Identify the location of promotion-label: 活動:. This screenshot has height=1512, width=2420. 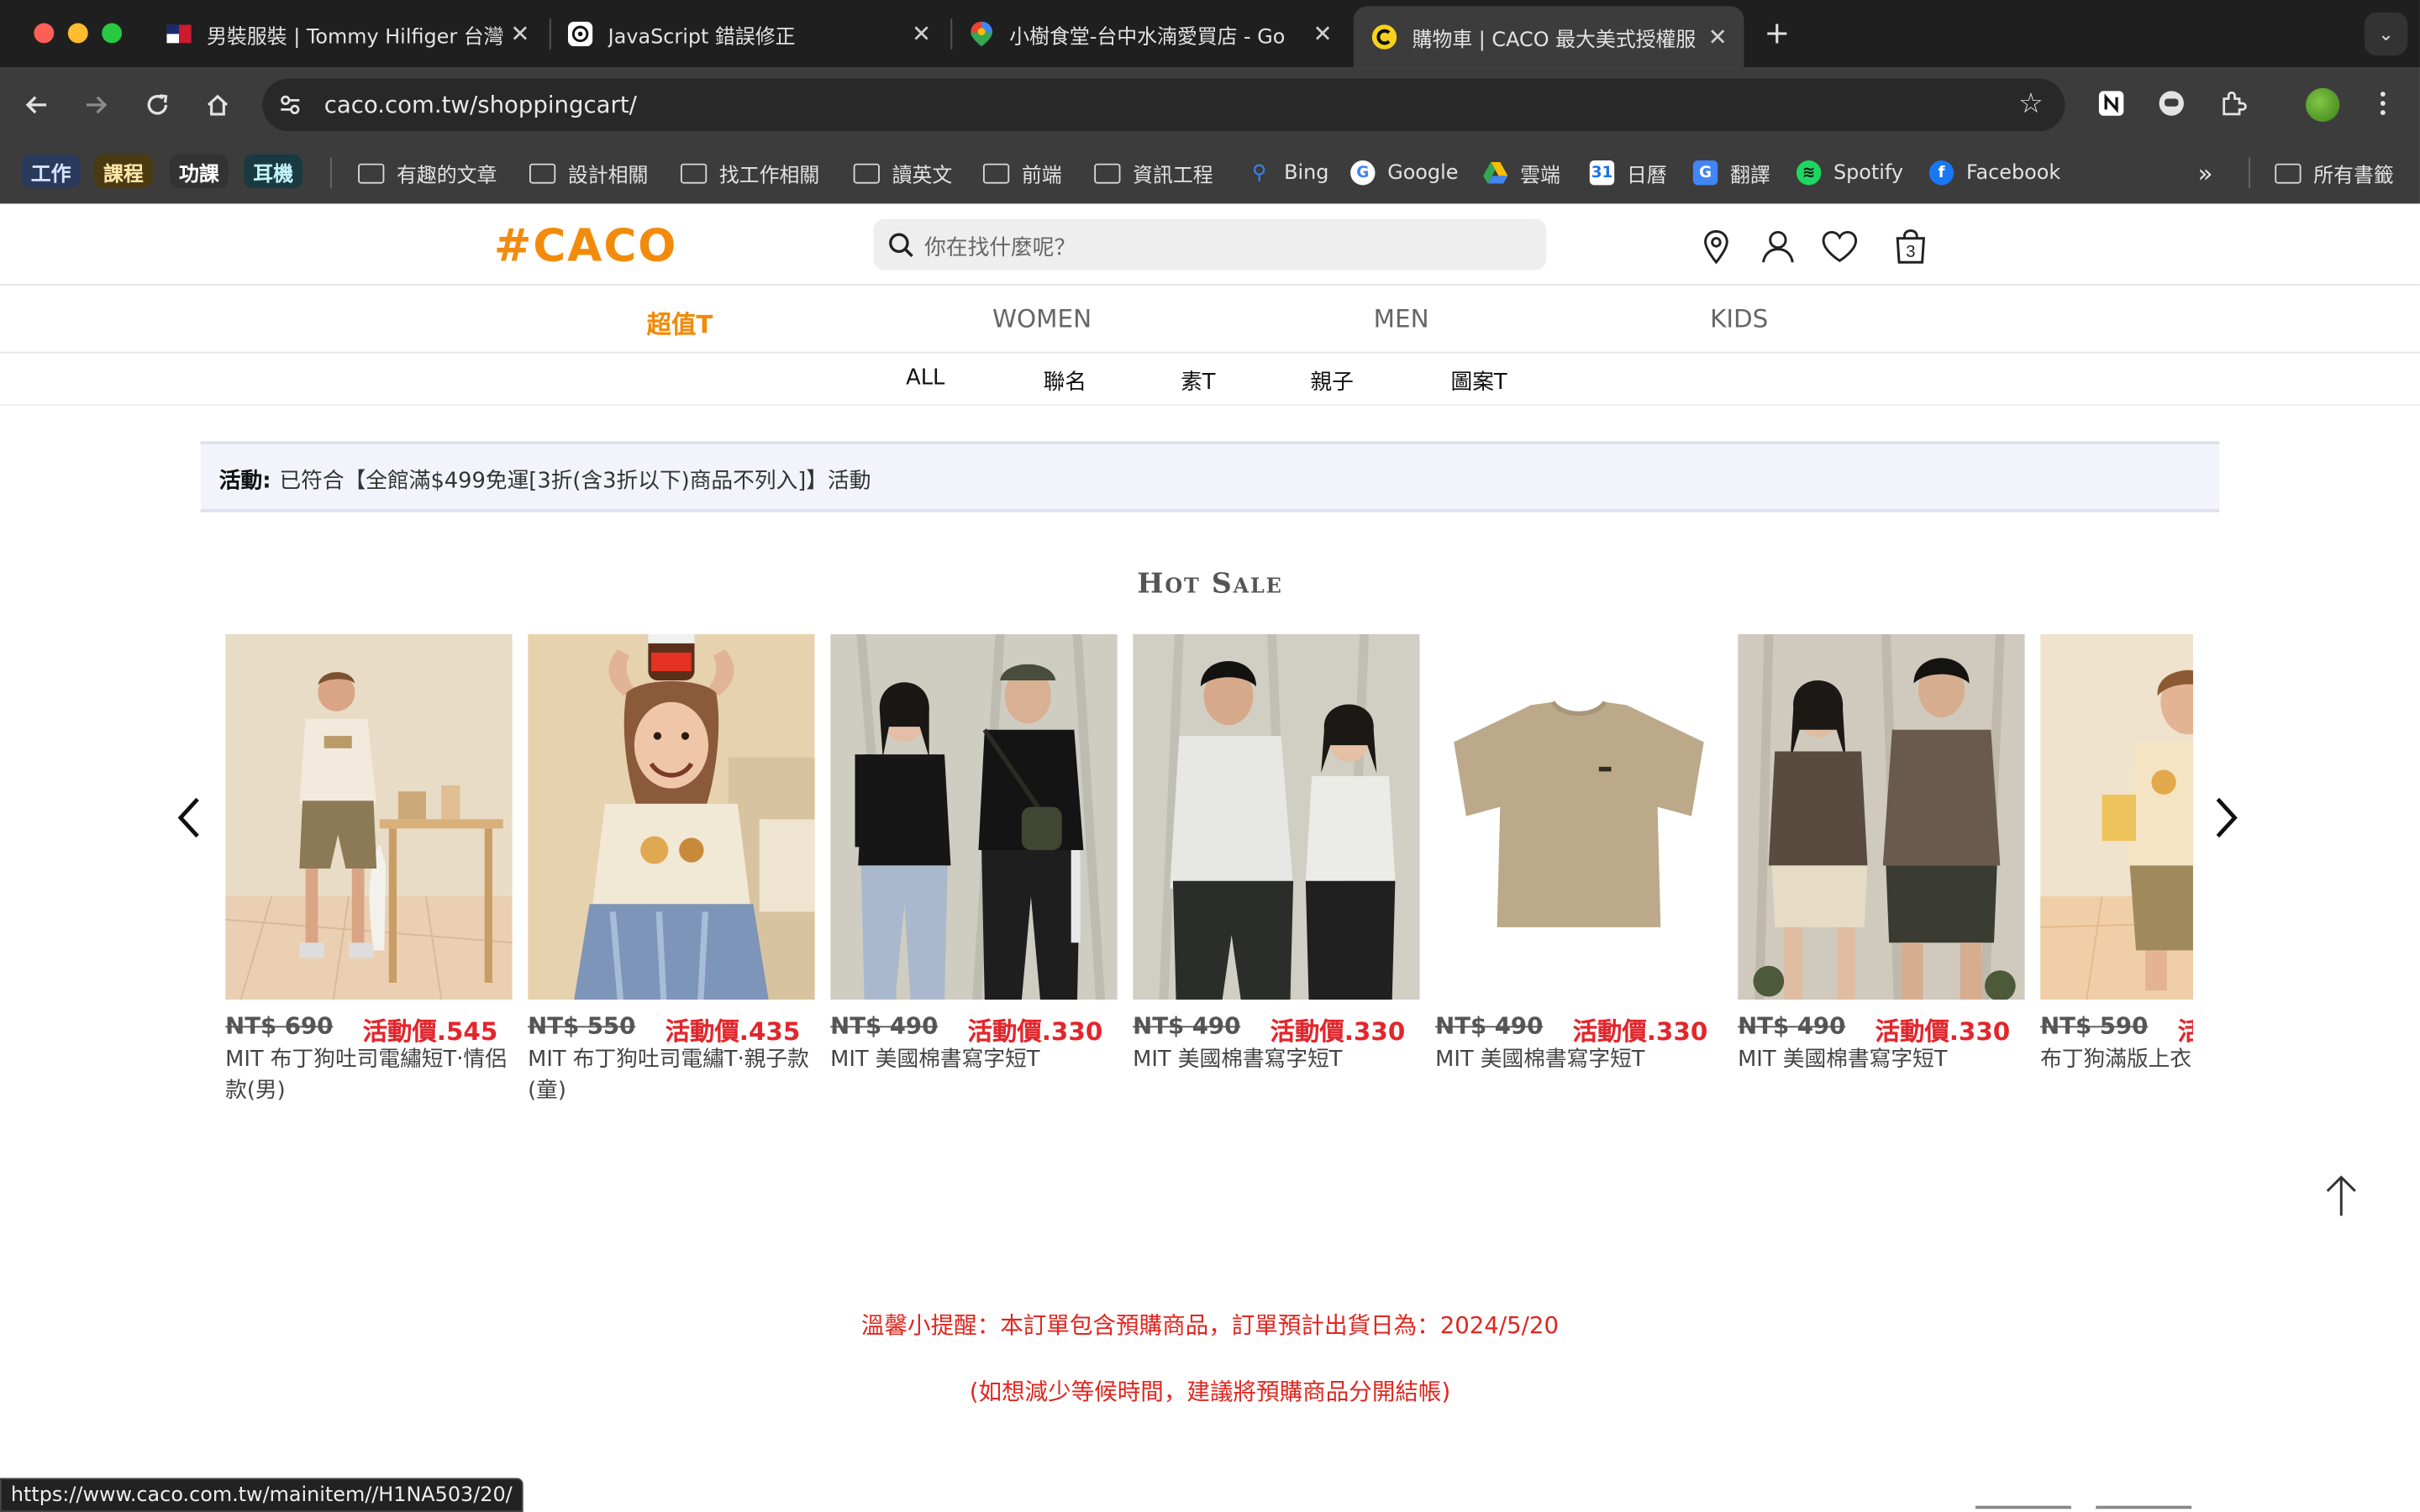
(244, 481).